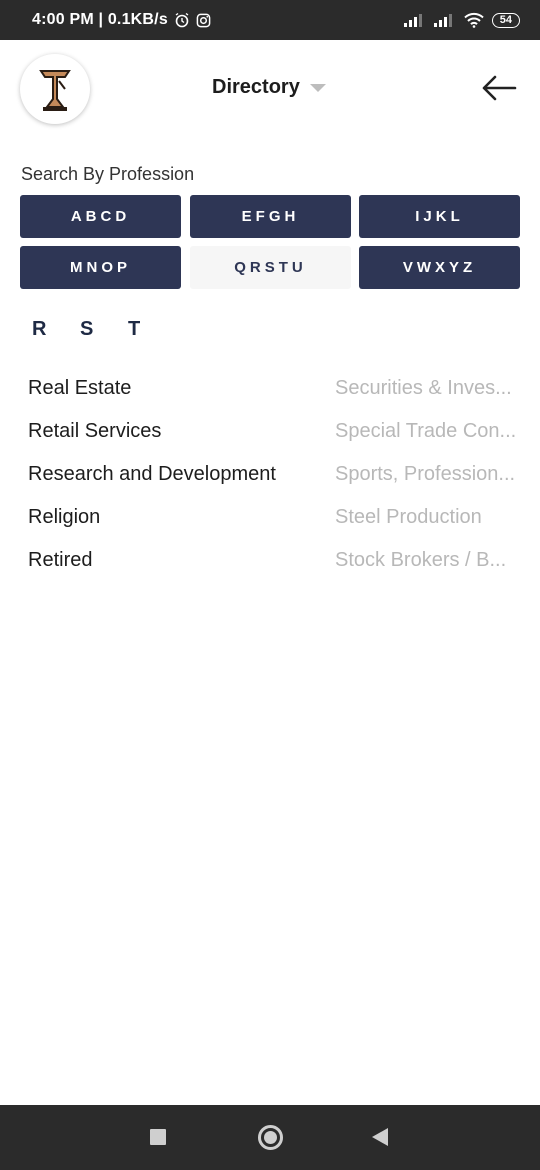 This screenshot has height=1170, width=540. I want to click on group-button-abcd: ABCD, so click(100, 216).